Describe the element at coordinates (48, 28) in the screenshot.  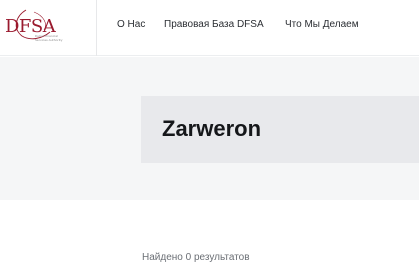
I see `logo-container: DFSA Dubai Financial Services Authority` at that location.